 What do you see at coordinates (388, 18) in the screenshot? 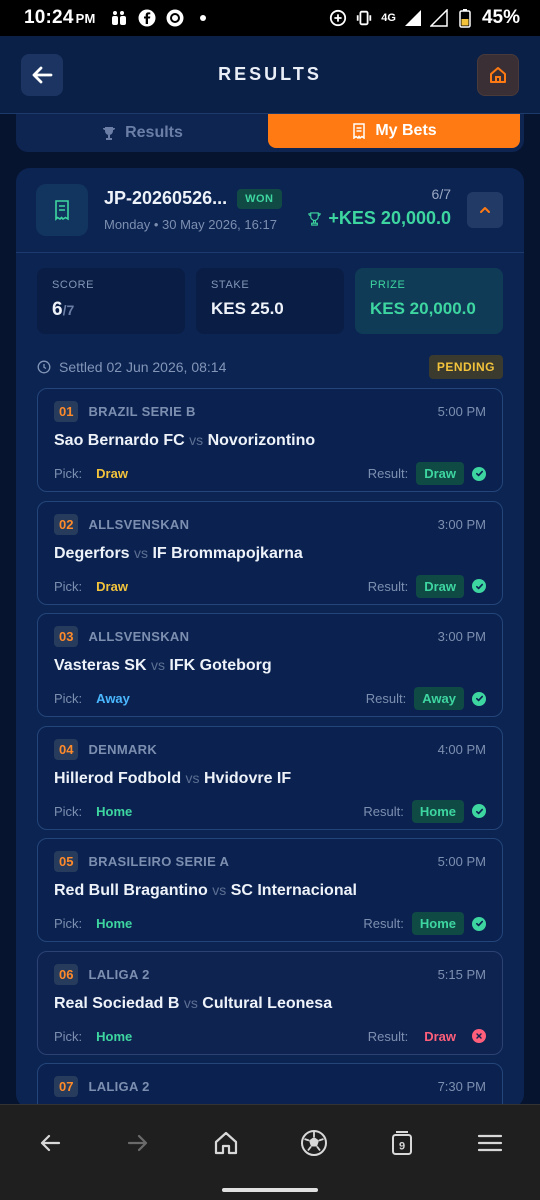
I see `network-type-label: 4G` at bounding box center [388, 18].